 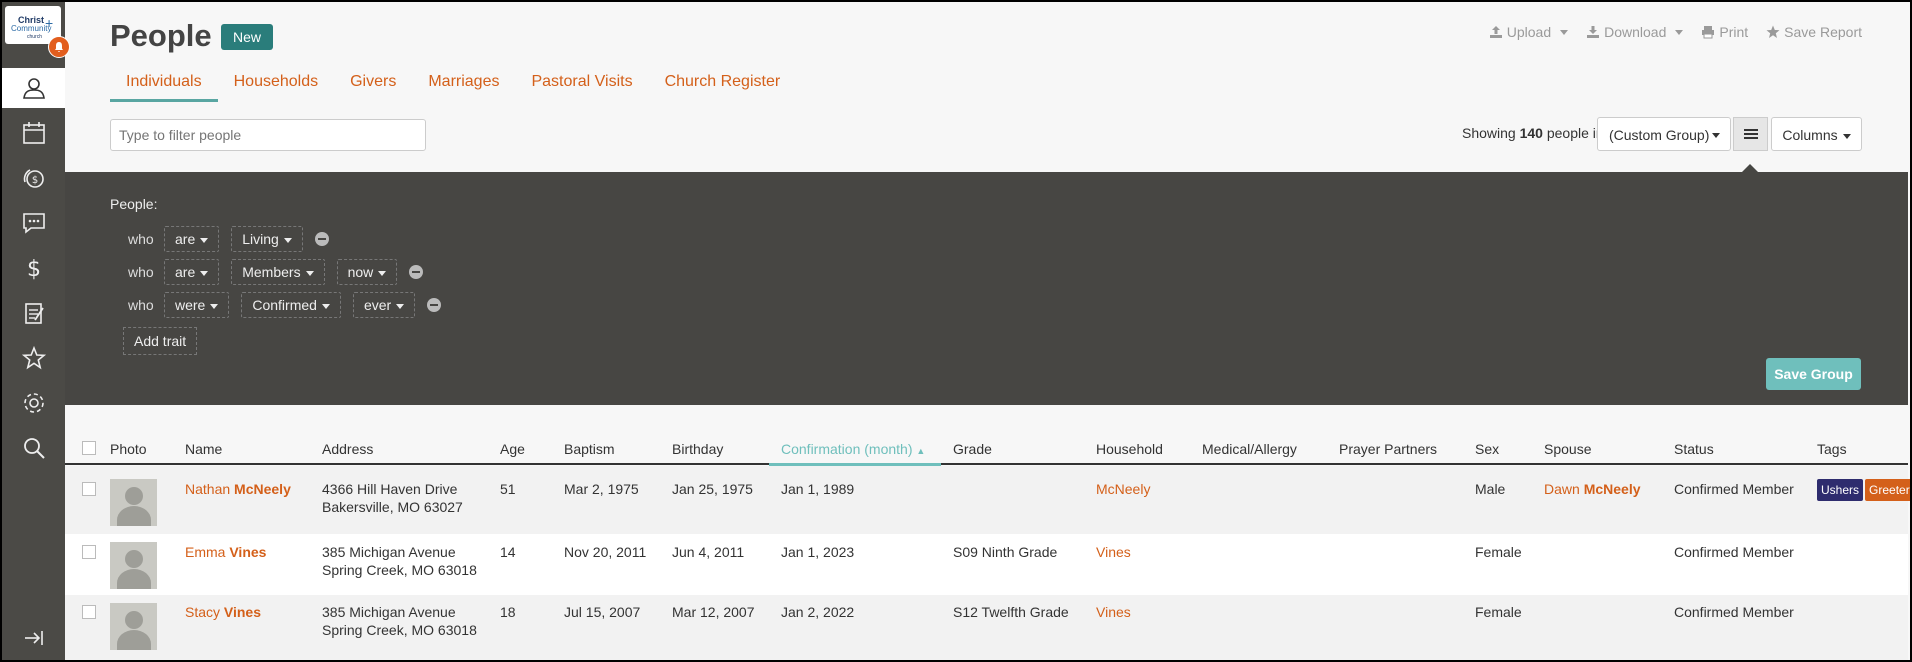 What do you see at coordinates (238, 489) in the screenshot?
I see `person-name-link: Nathan McNeely` at bounding box center [238, 489].